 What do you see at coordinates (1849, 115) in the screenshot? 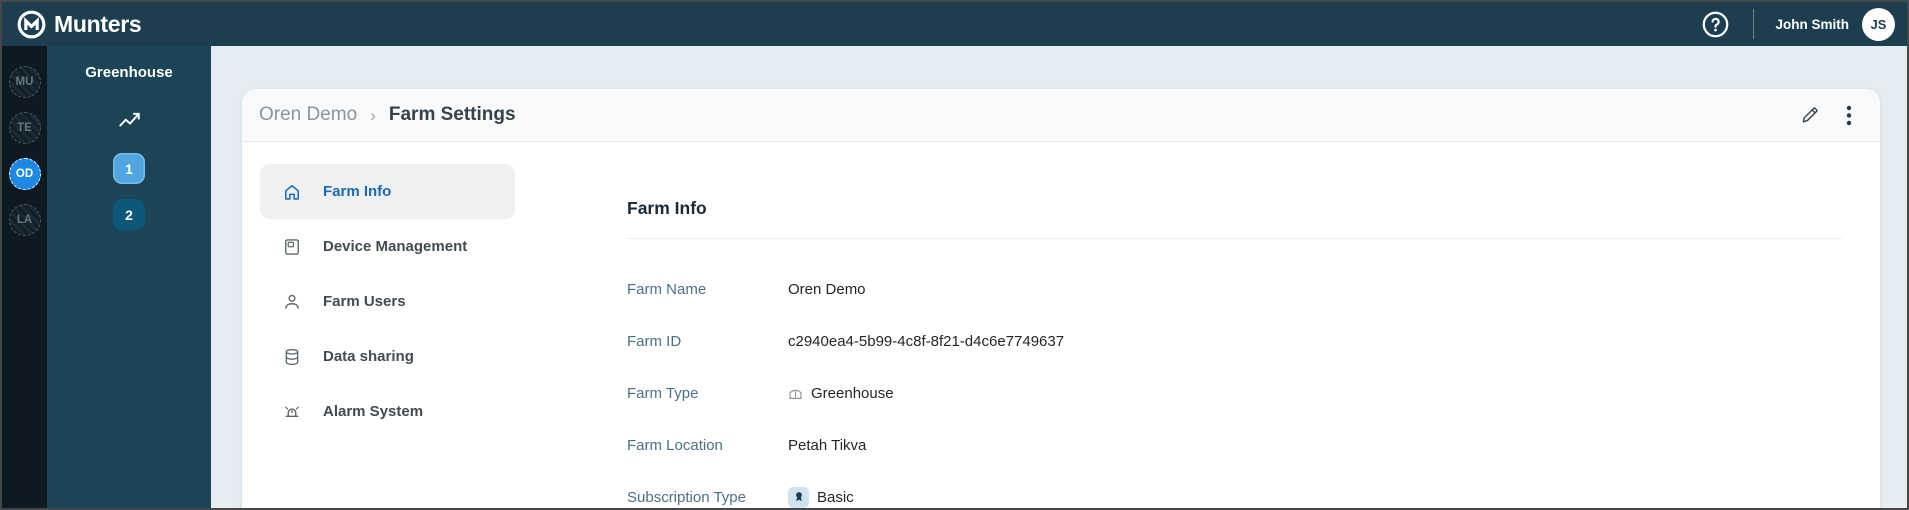
I see `more-options-kebab-icon` at bounding box center [1849, 115].